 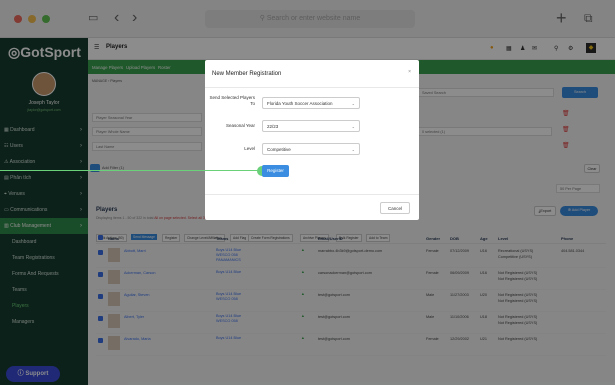 I want to click on register-button: Register, so click(x=275, y=171).